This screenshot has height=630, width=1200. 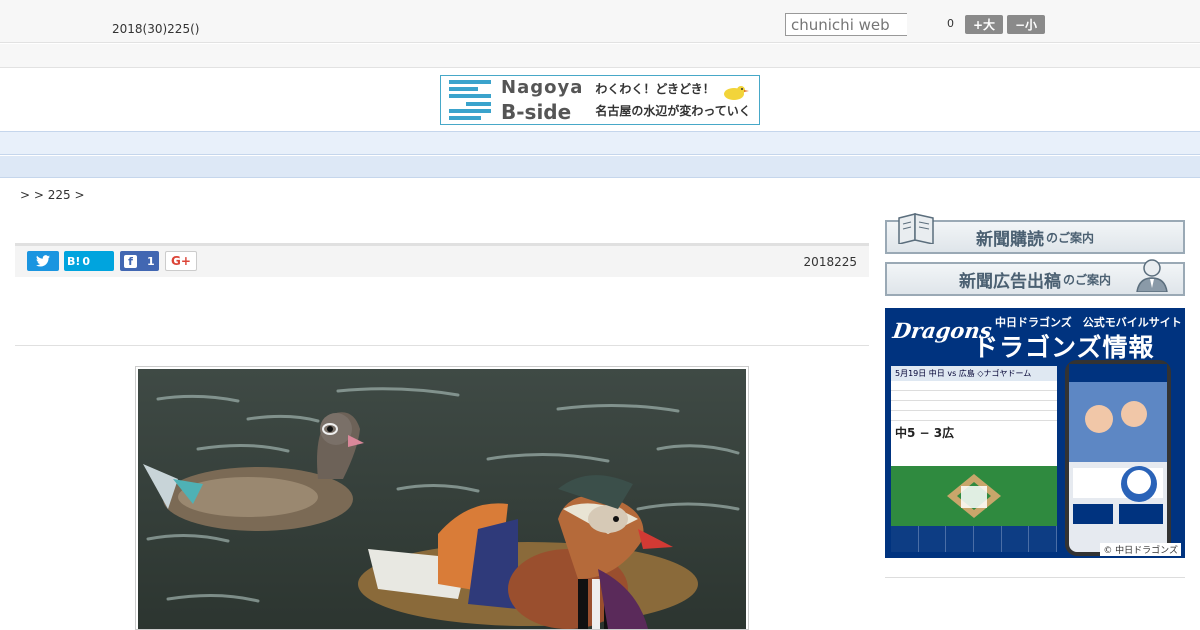 I want to click on ad-small-label: のご案内, so click(x=1086, y=279).